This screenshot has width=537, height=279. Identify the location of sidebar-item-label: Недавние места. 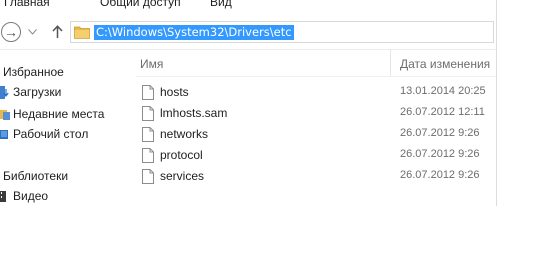
(59, 114).